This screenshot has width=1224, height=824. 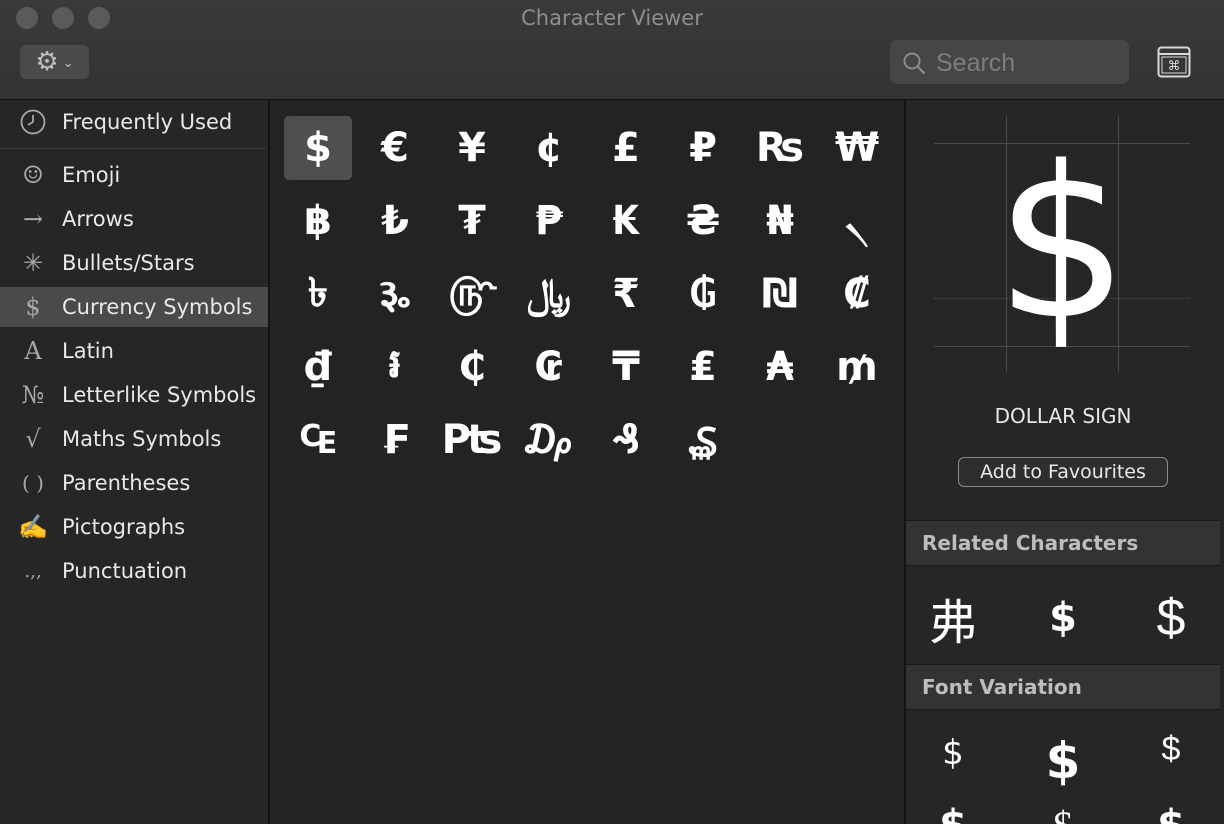 I want to click on character-cell: ₷, so click(x=703, y=440).